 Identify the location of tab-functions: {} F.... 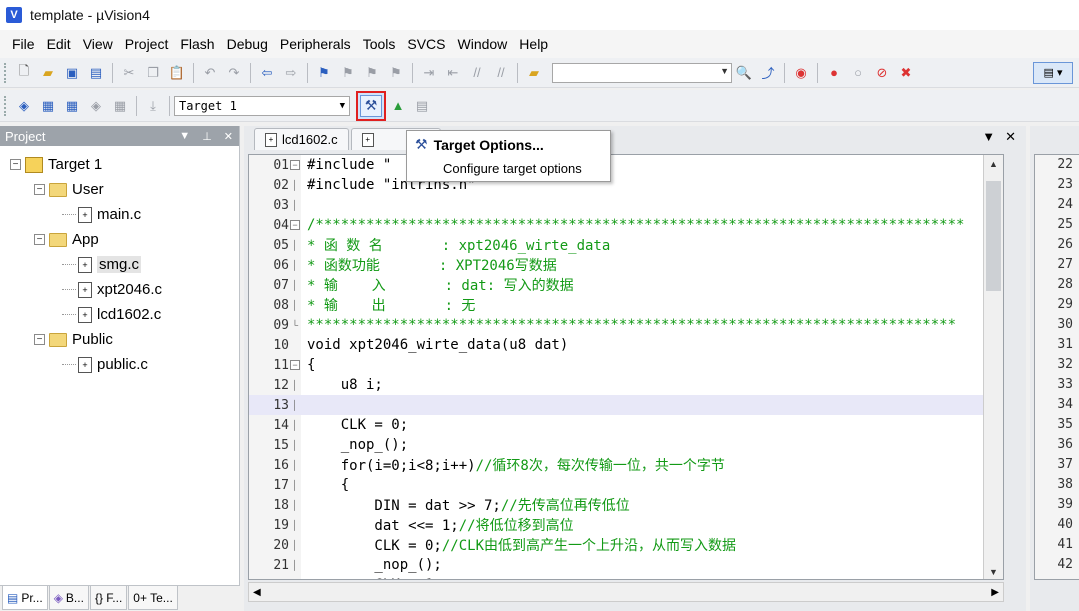
(108, 598).